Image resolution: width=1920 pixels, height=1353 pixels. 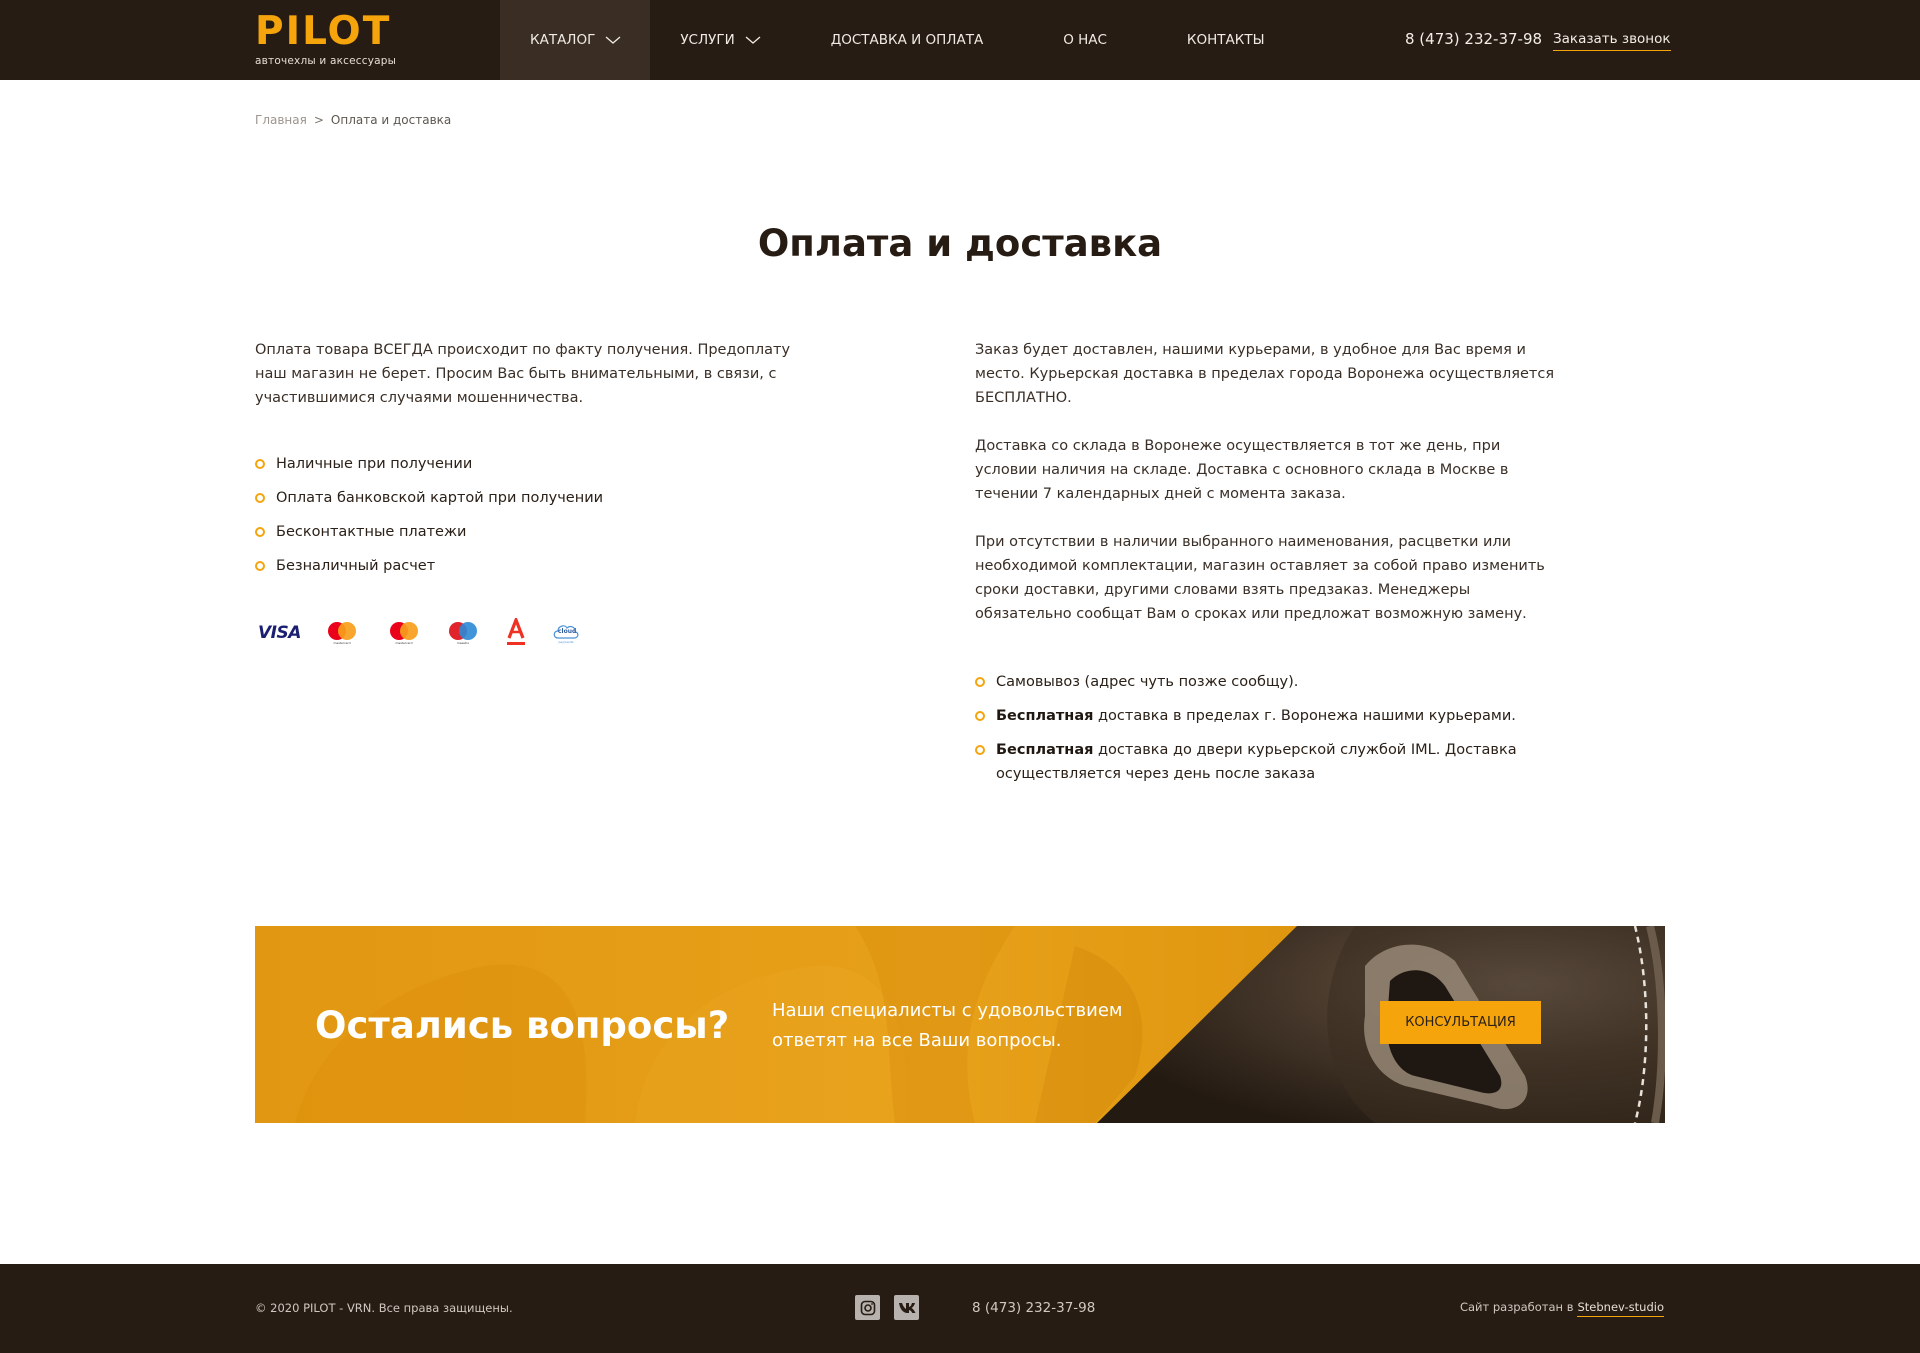 I want to click on nav-item-catalog: КАТАЛОГ, so click(x=575, y=40).